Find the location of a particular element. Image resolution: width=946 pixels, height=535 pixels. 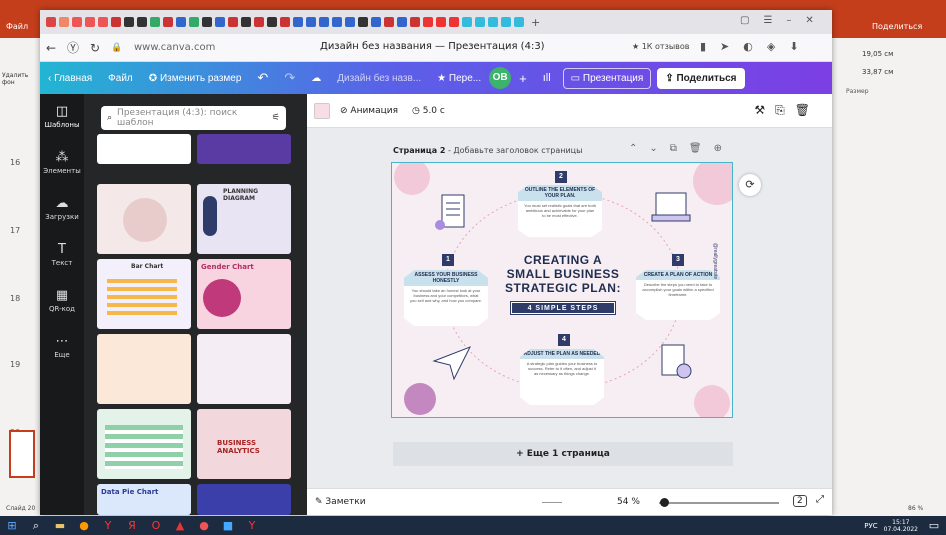

rail-uploads: ☁ Загрузки is located at coordinates (62, 208).